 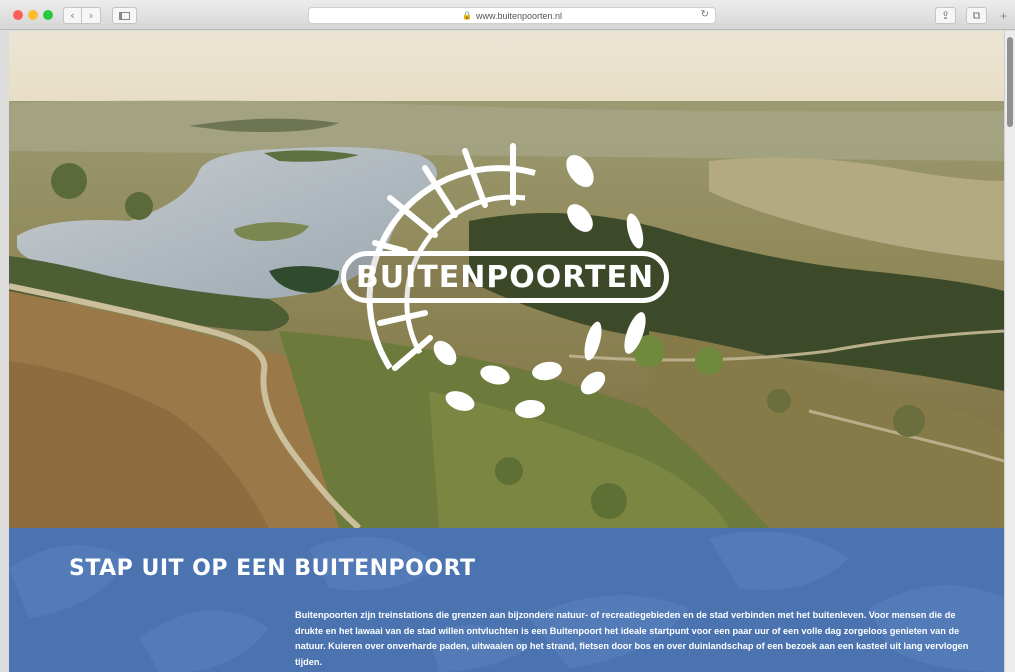 I want to click on address-bar: 🔒 www.buitenpoorten.nl ↻, so click(x=512, y=15).